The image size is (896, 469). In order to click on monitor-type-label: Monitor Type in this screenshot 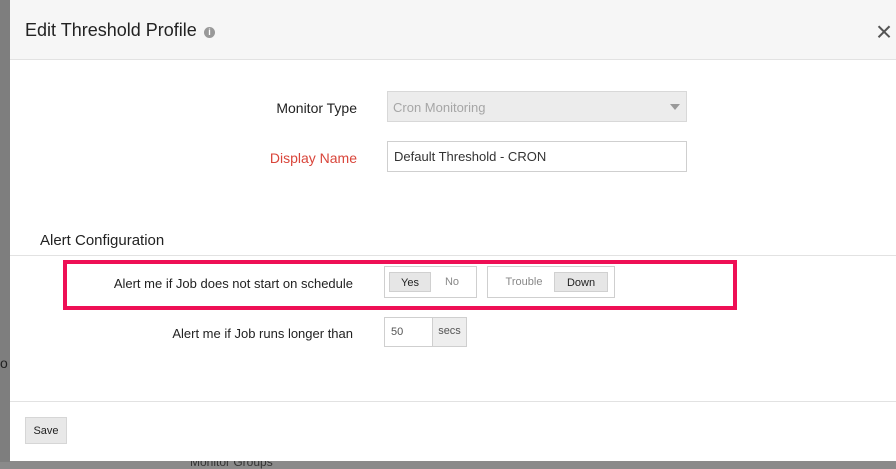, I will do `click(316, 108)`.